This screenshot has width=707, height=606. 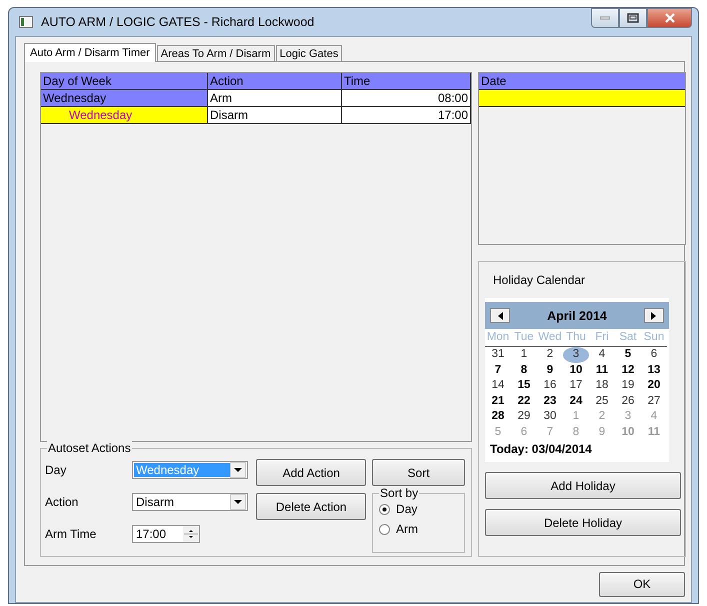 What do you see at coordinates (419, 509) in the screenshot?
I see `radio-option: Day` at bounding box center [419, 509].